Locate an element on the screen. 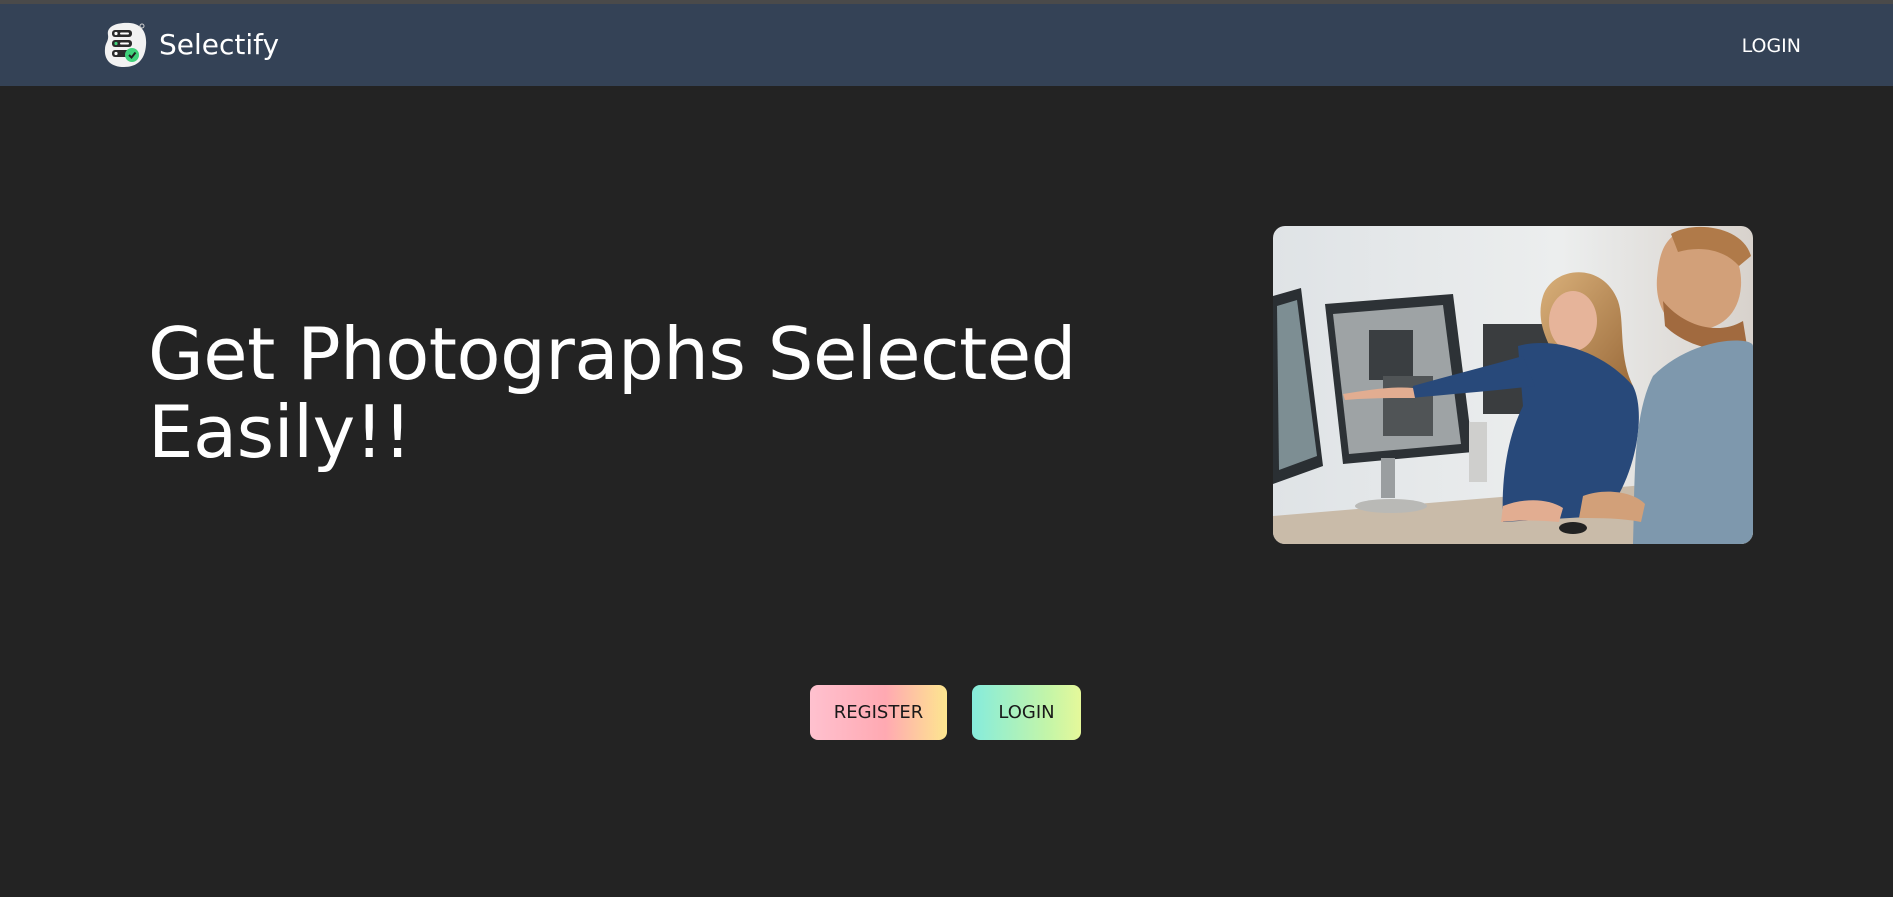 The height and width of the screenshot is (897, 1893). hero-headline: Get Photographs Selected Easily!! is located at coordinates (612, 393).